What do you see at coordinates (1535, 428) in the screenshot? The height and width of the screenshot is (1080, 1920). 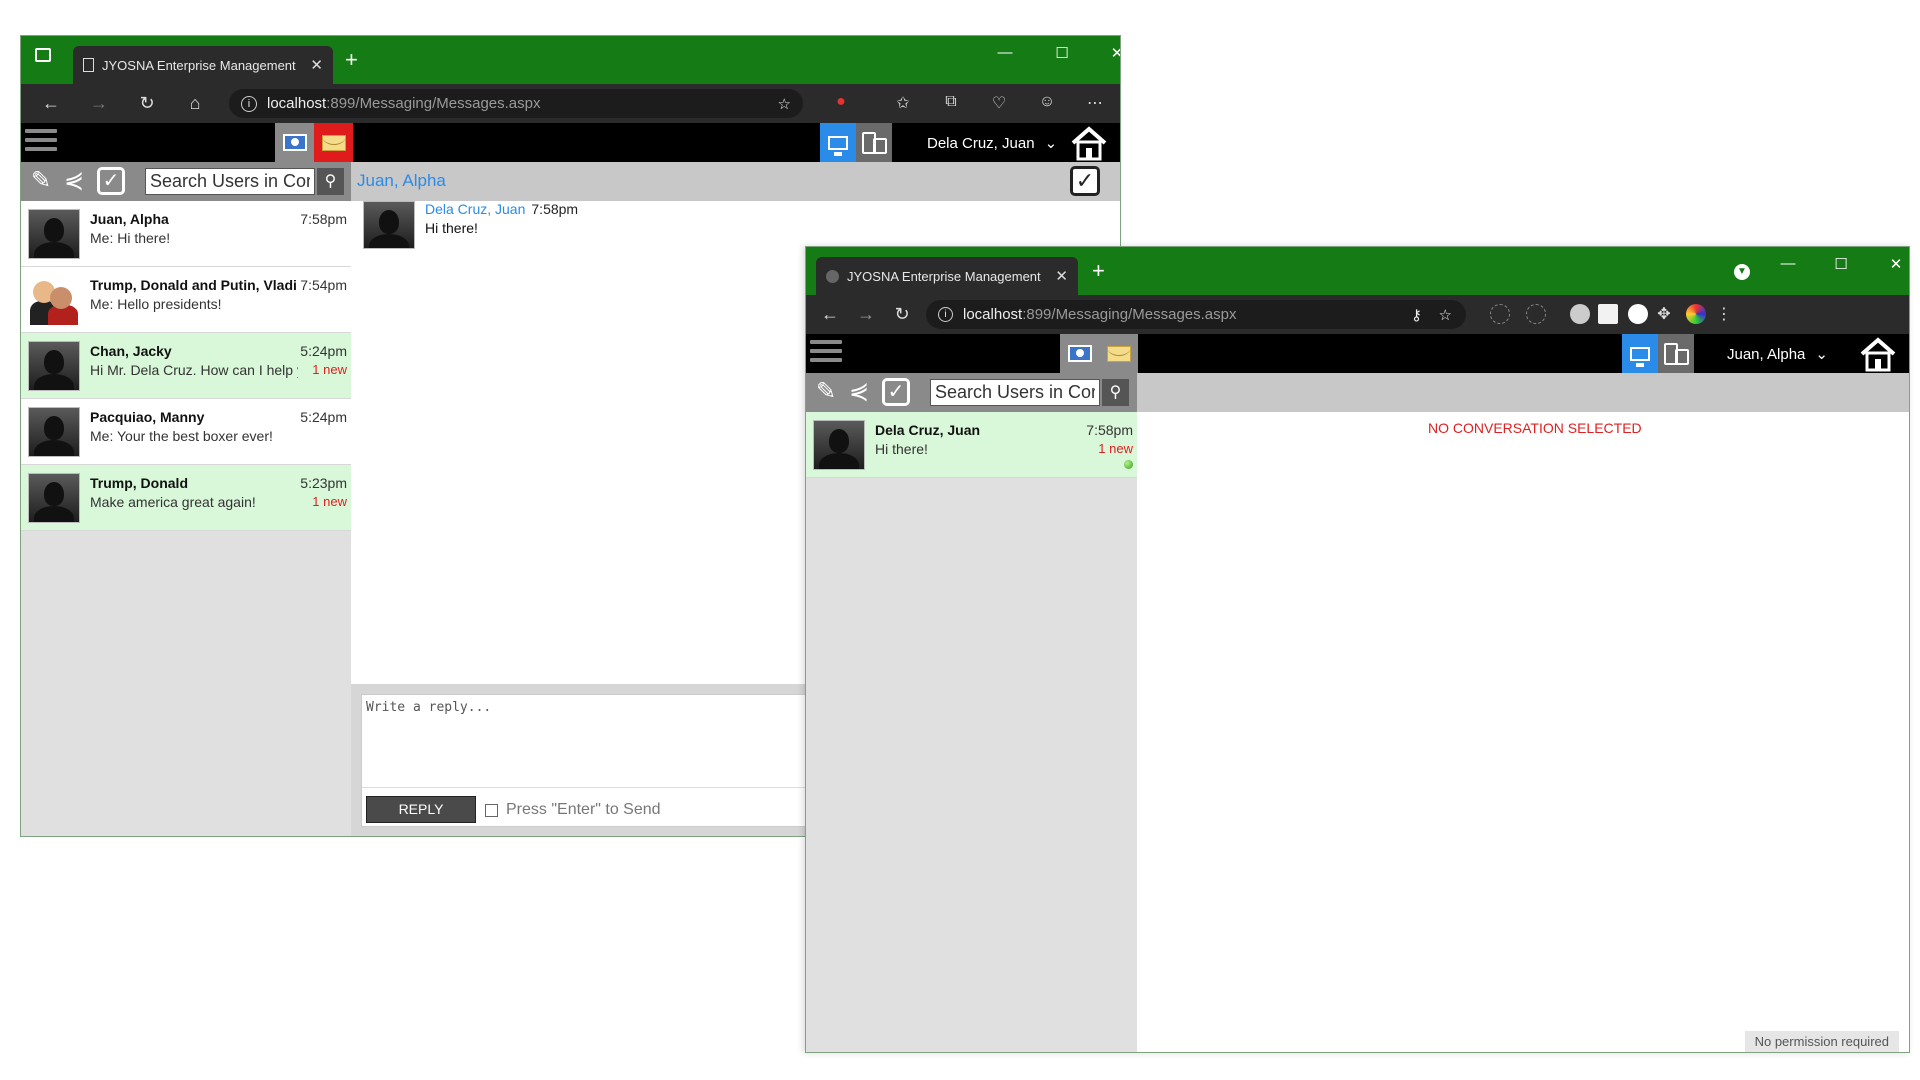 I see `empty-state-message: NO CONVERSATION SELECTED` at bounding box center [1535, 428].